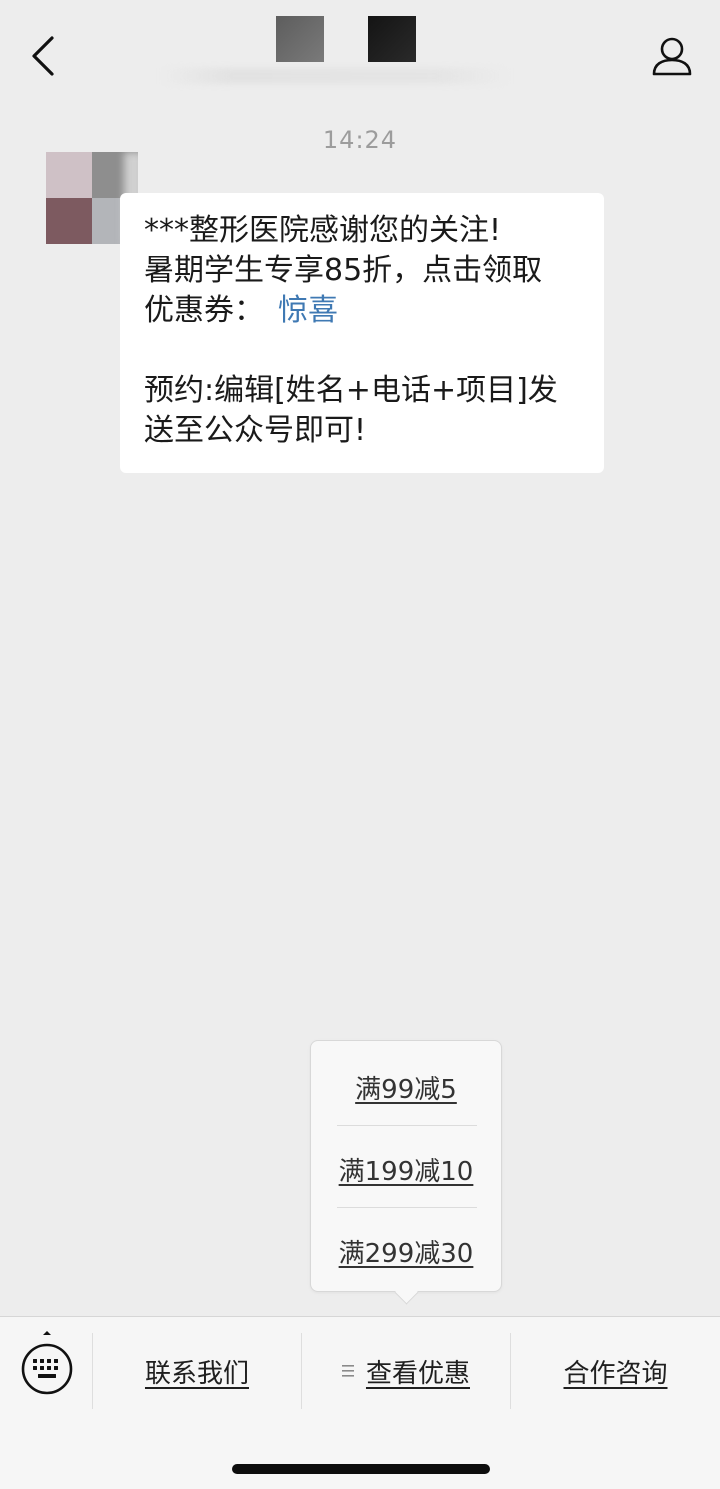  What do you see at coordinates (351, 390) in the screenshot?
I see `message-line-4: 预约:编辑[姓名+电话+项目]发` at bounding box center [351, 390].